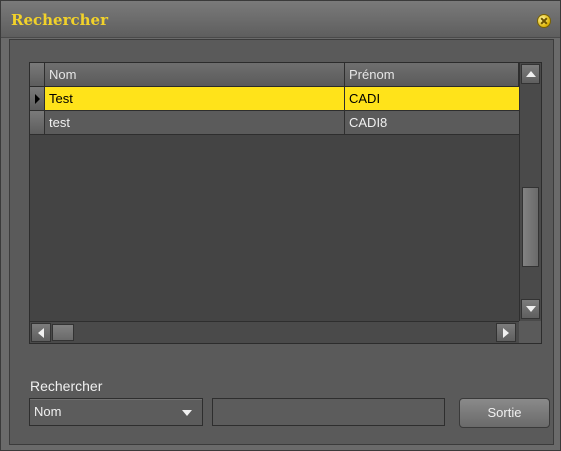 The height and width of the screenshot is (451, 561). What do you see at coordinates (195, 122) in the screenshot?
I see `cell-nom: test` at bounding box center [195, 122].